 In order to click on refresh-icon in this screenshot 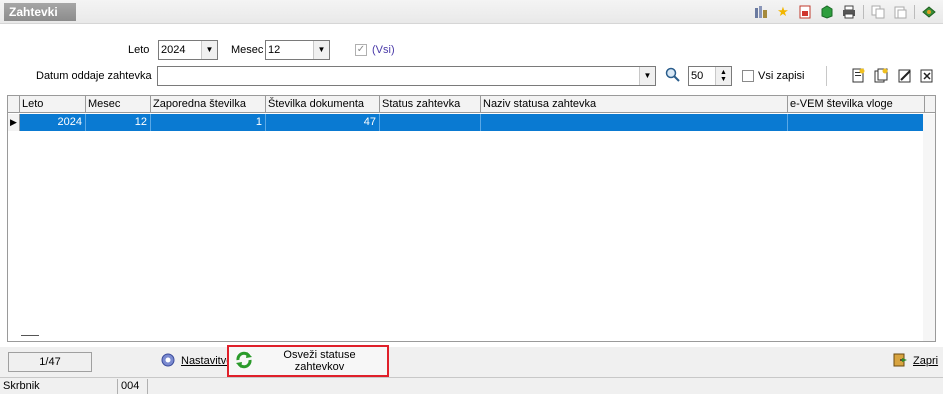, I will do `click(244, 361)`.